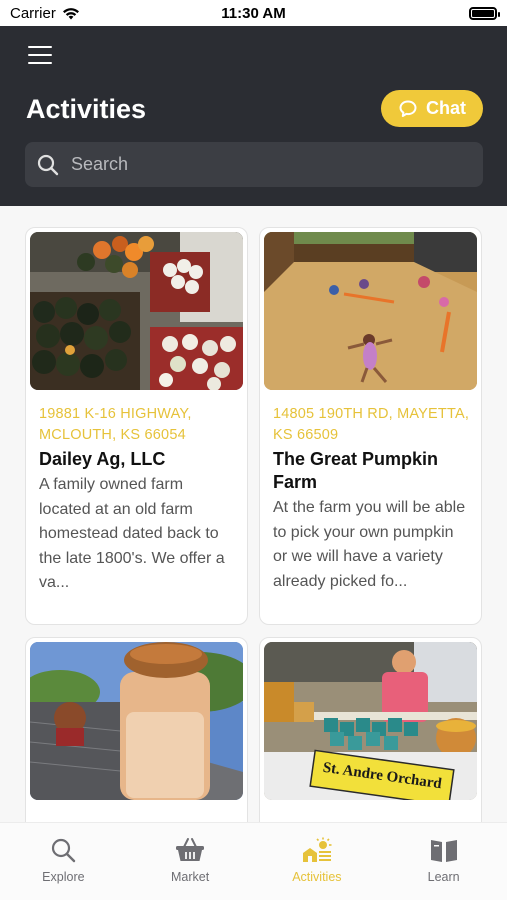 Image resolution: width=507 pixels, height=900 pixels. I want to click on card-address: 14805 190TH RD, MAYETTA, KS 66509, so click(371, 424).